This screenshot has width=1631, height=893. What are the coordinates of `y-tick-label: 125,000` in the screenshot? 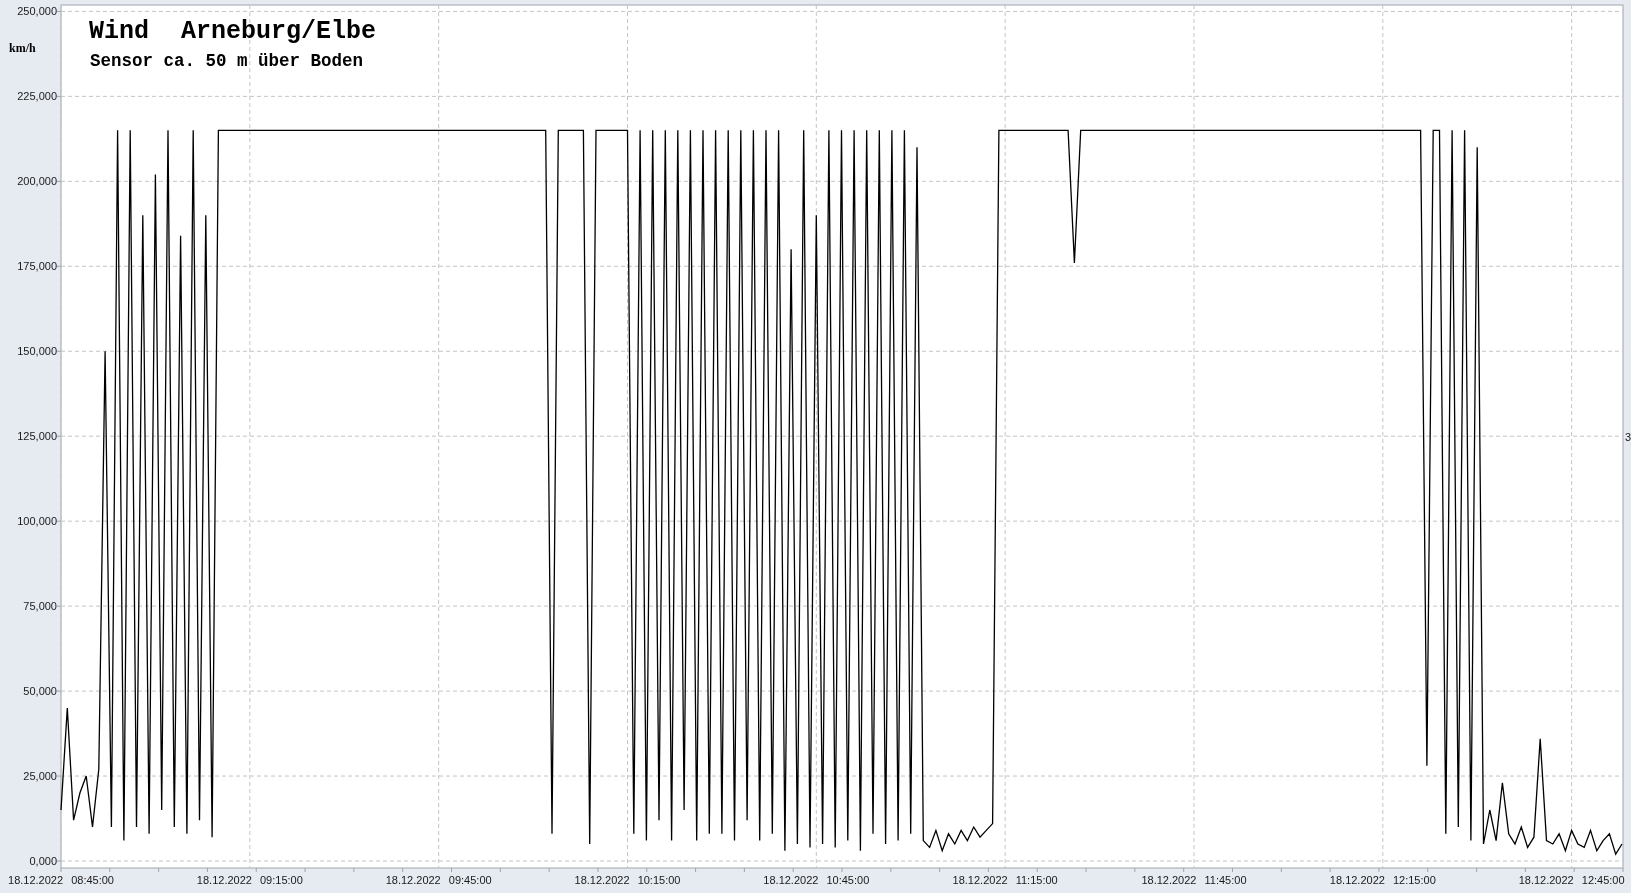 It's located at (37, 436).